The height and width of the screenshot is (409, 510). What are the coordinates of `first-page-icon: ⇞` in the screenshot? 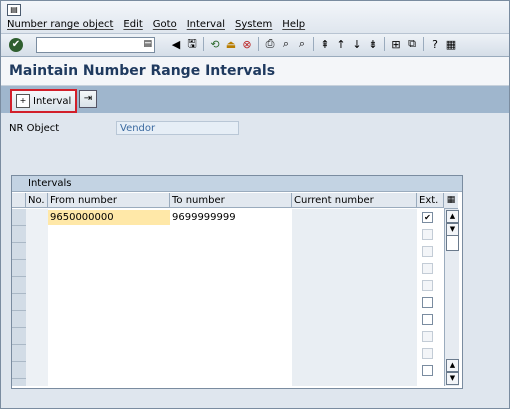 It's located at (325, 44).